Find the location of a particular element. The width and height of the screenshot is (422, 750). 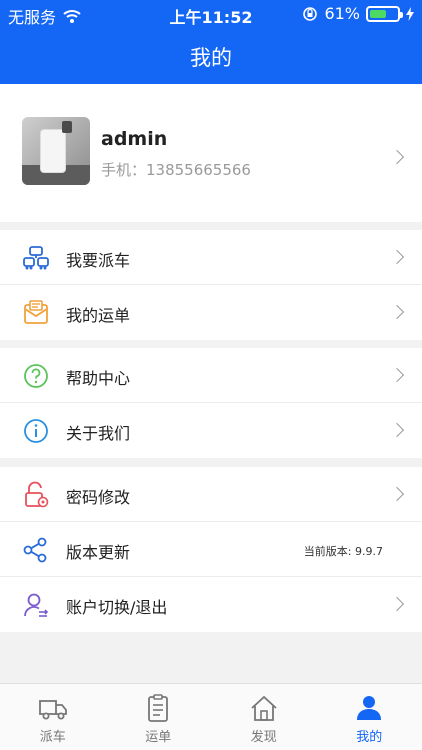

menu-item-my-waybills: 我的运单 is located at coordinates (211, 312).